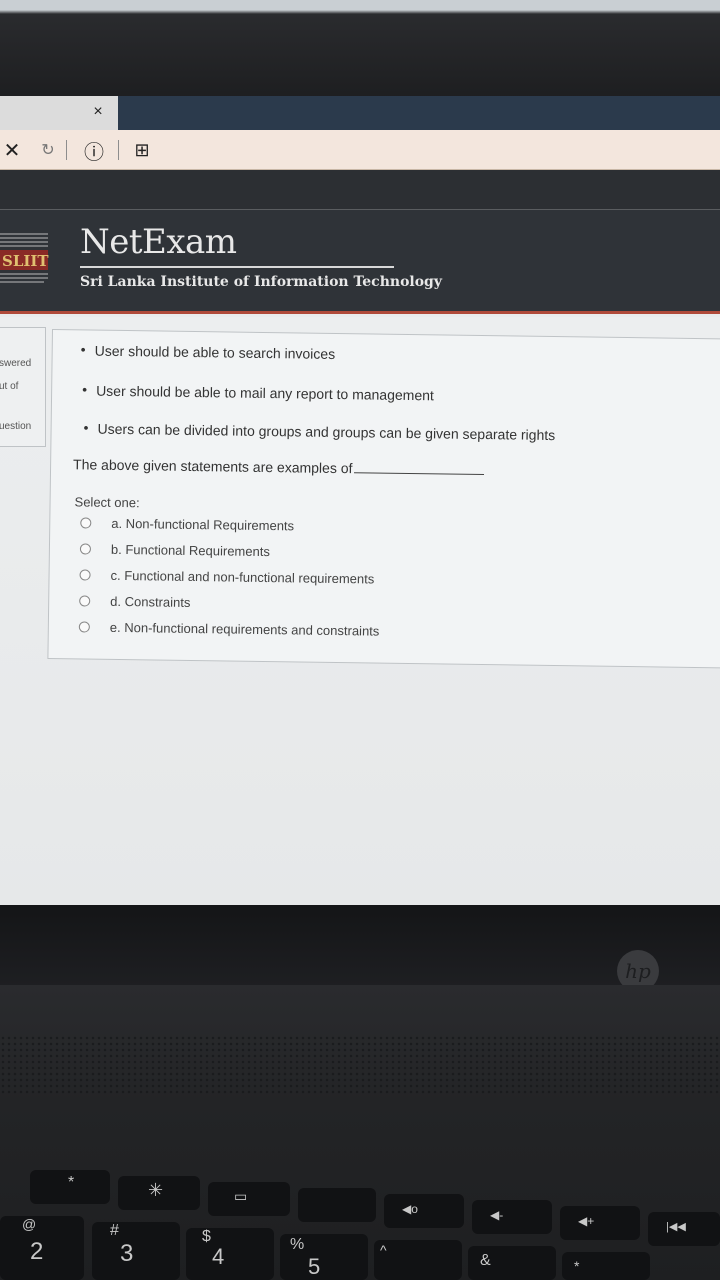 The height and width of the screenshot is (1280, 720). I want to click on statement-item: User should be able to search invoices, so click(215, 352).